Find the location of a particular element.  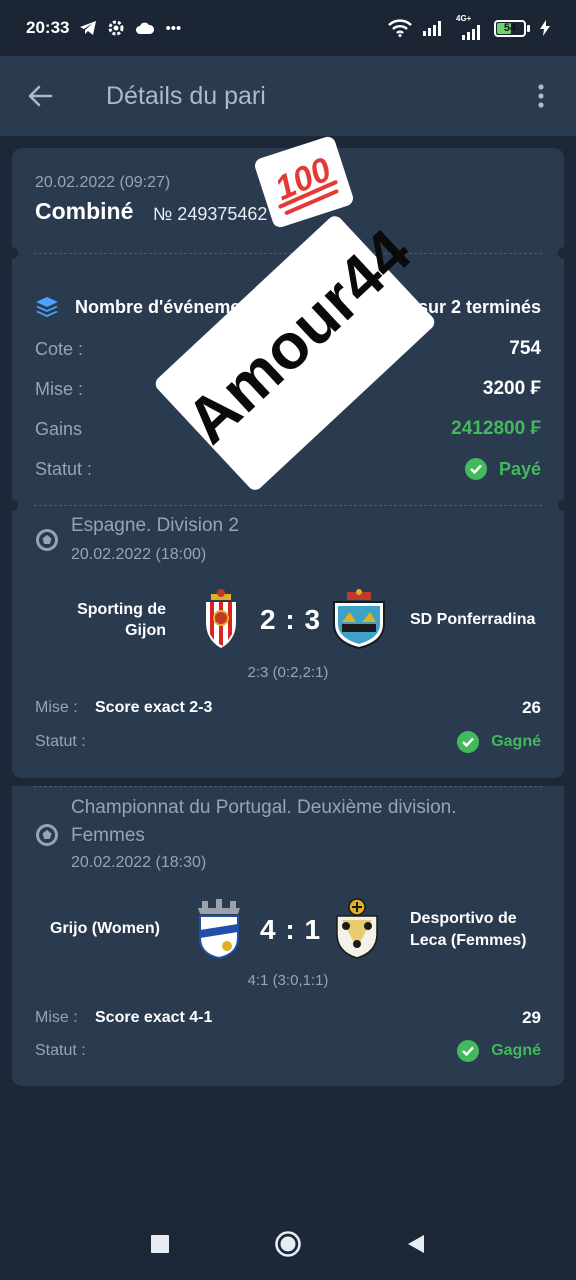

grijo-crest-icon is located at coordinates (219, 929).